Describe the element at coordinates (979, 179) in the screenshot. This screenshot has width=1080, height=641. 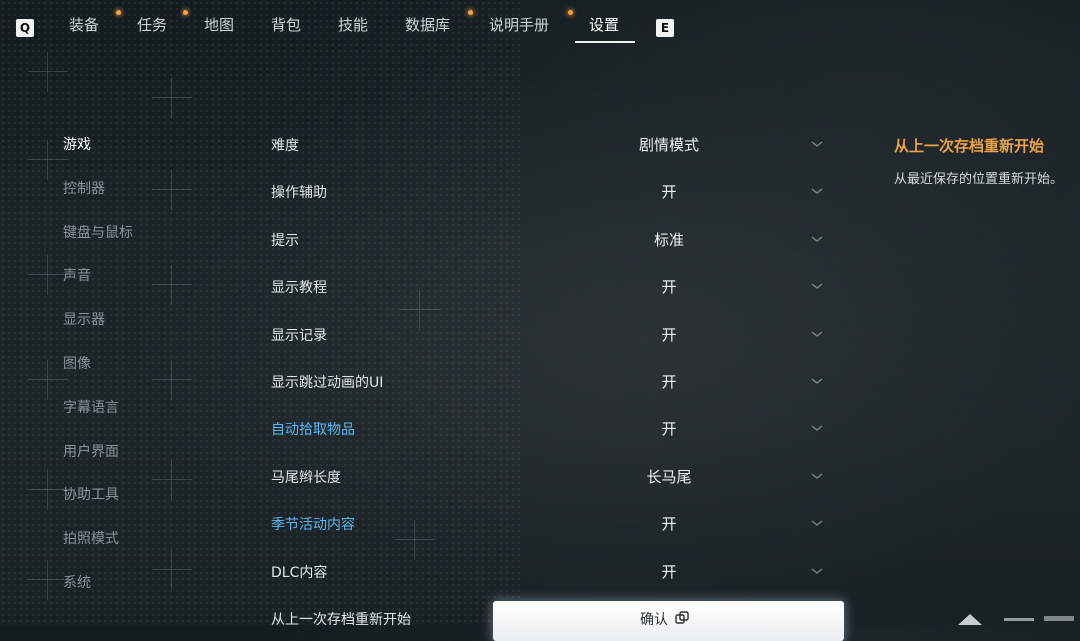
I see `description-text: 从最近保存的位置重新开始。` at that location.